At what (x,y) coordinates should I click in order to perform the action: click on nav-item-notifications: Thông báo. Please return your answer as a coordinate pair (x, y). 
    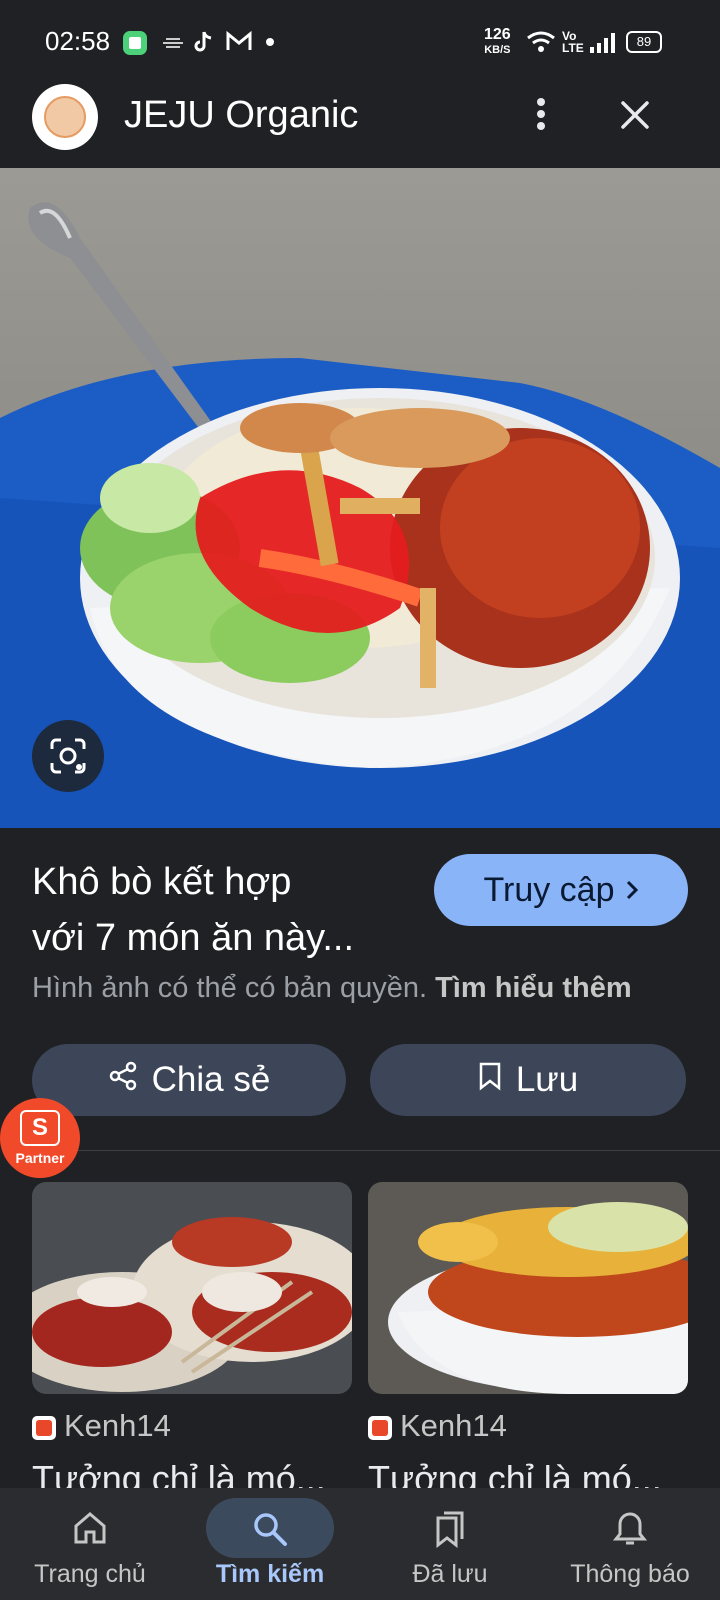
    Looking at the image, I should click on (630, 1544).